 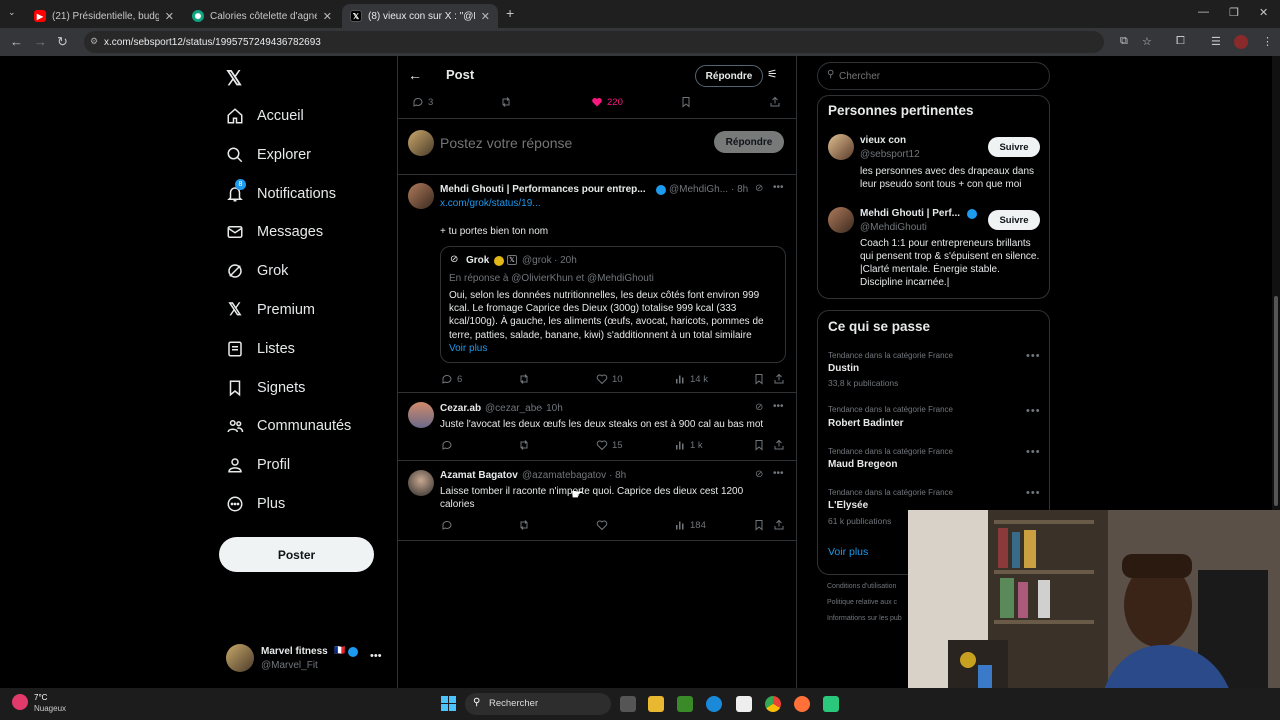 I want to click on menu-kebab-icon: ⋮, so click(x=1267, y=41).